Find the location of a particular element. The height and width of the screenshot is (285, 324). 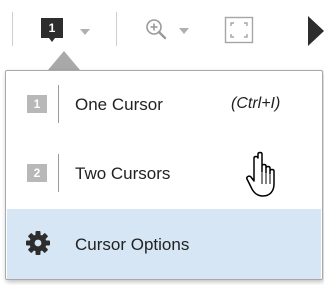

one-cursor-icon: 1 is located at coordinates (37, 104).